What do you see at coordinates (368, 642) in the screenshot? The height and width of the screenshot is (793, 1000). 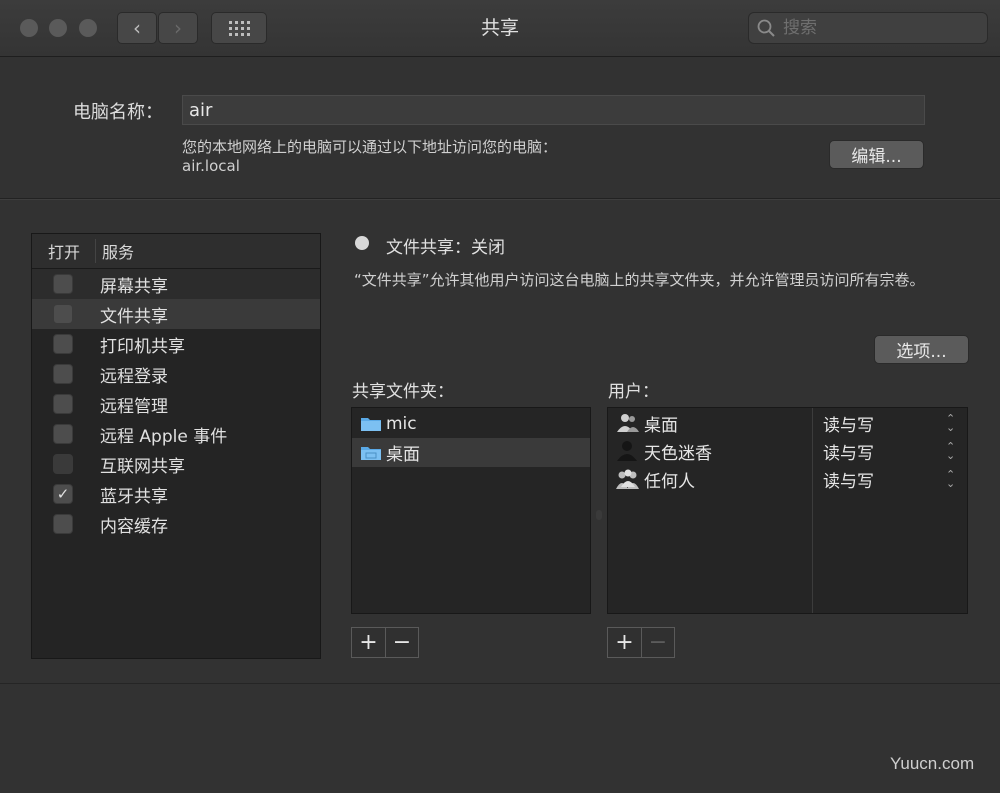 I see `add-folder-button: +` at bounding box center [368, 642].